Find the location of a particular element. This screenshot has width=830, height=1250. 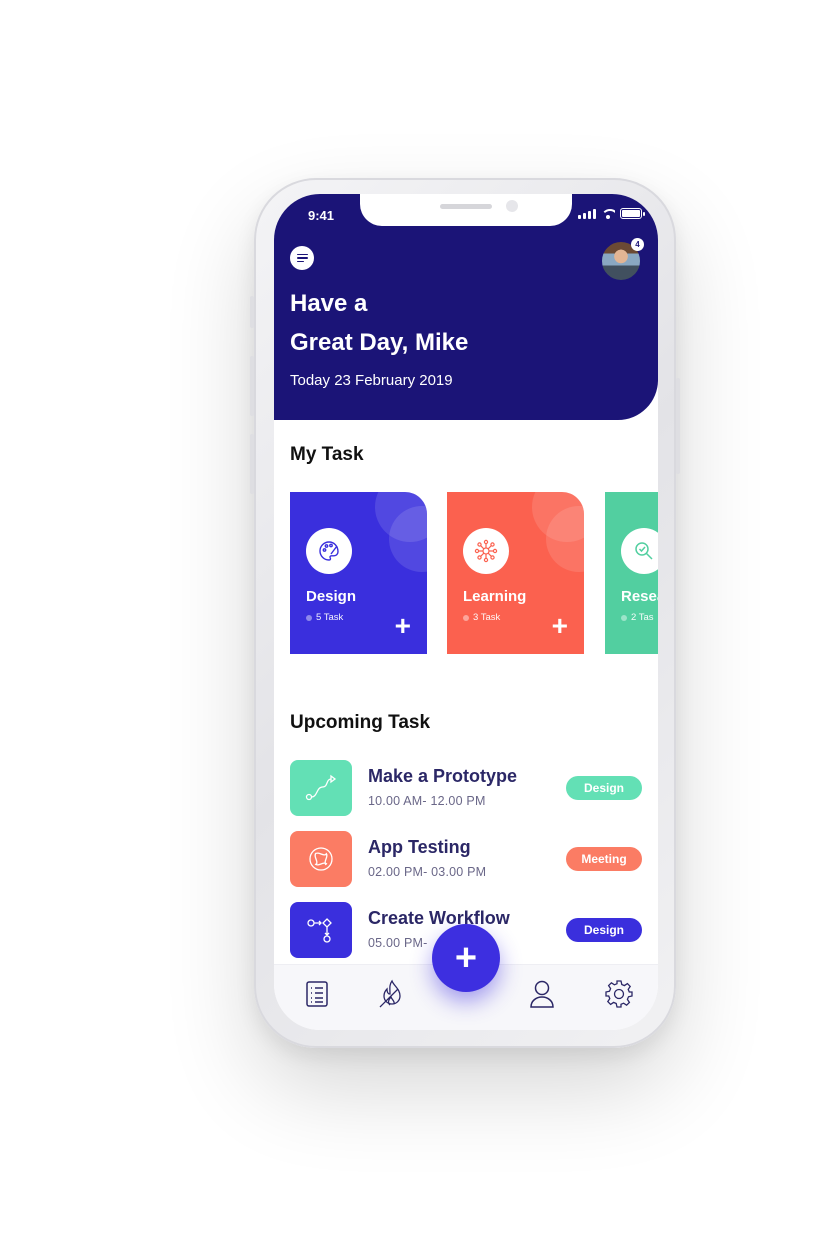

task-card-learning: Learning 3 Task + is located at coordinates (515, 573).